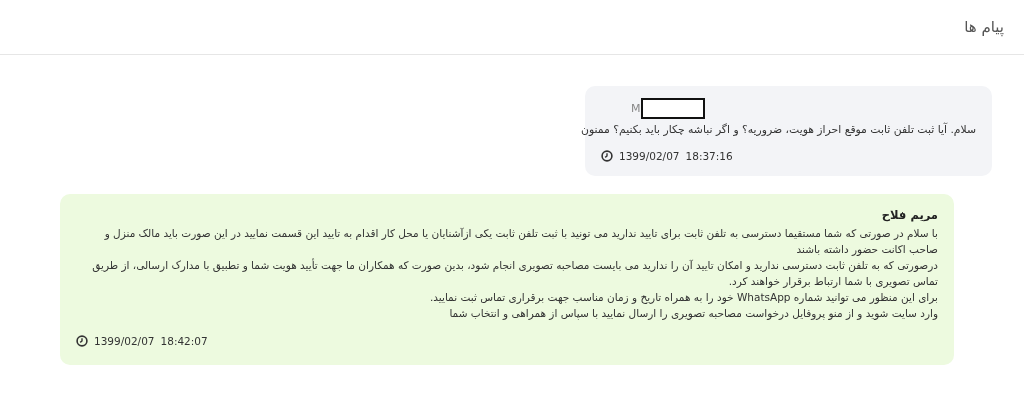 This screenshot has height=413, width=1024. Describe the element at coordinates (636, 108) in the screenshot. I see `sender-name: M` at that location.